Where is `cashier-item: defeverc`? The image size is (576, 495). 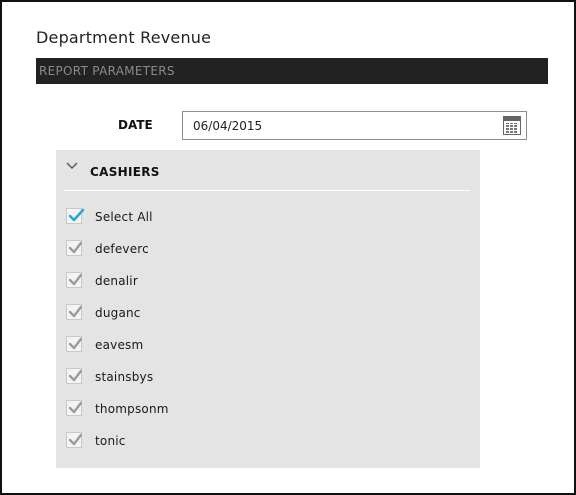
cashier-item: defeverc is located at coordinates (266, 252).